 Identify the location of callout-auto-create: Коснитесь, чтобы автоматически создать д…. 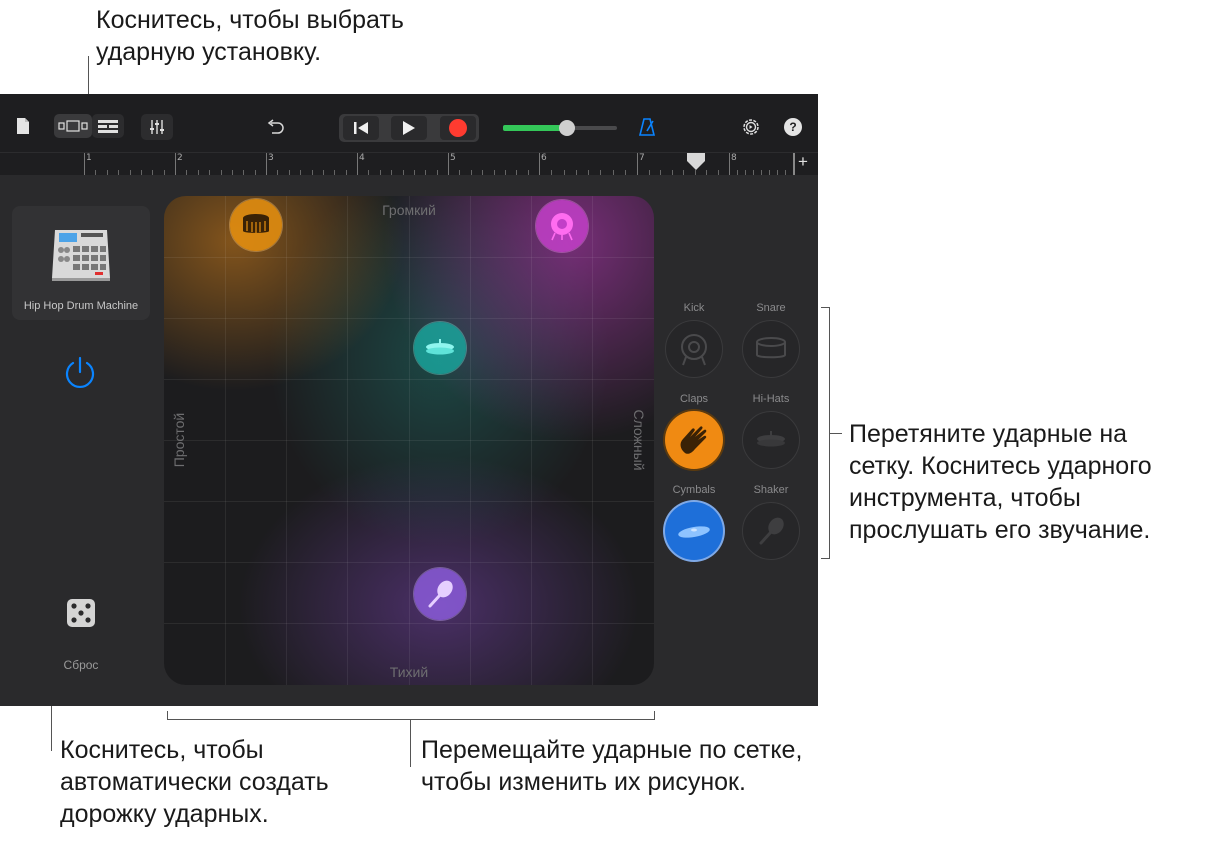
(194, 782).